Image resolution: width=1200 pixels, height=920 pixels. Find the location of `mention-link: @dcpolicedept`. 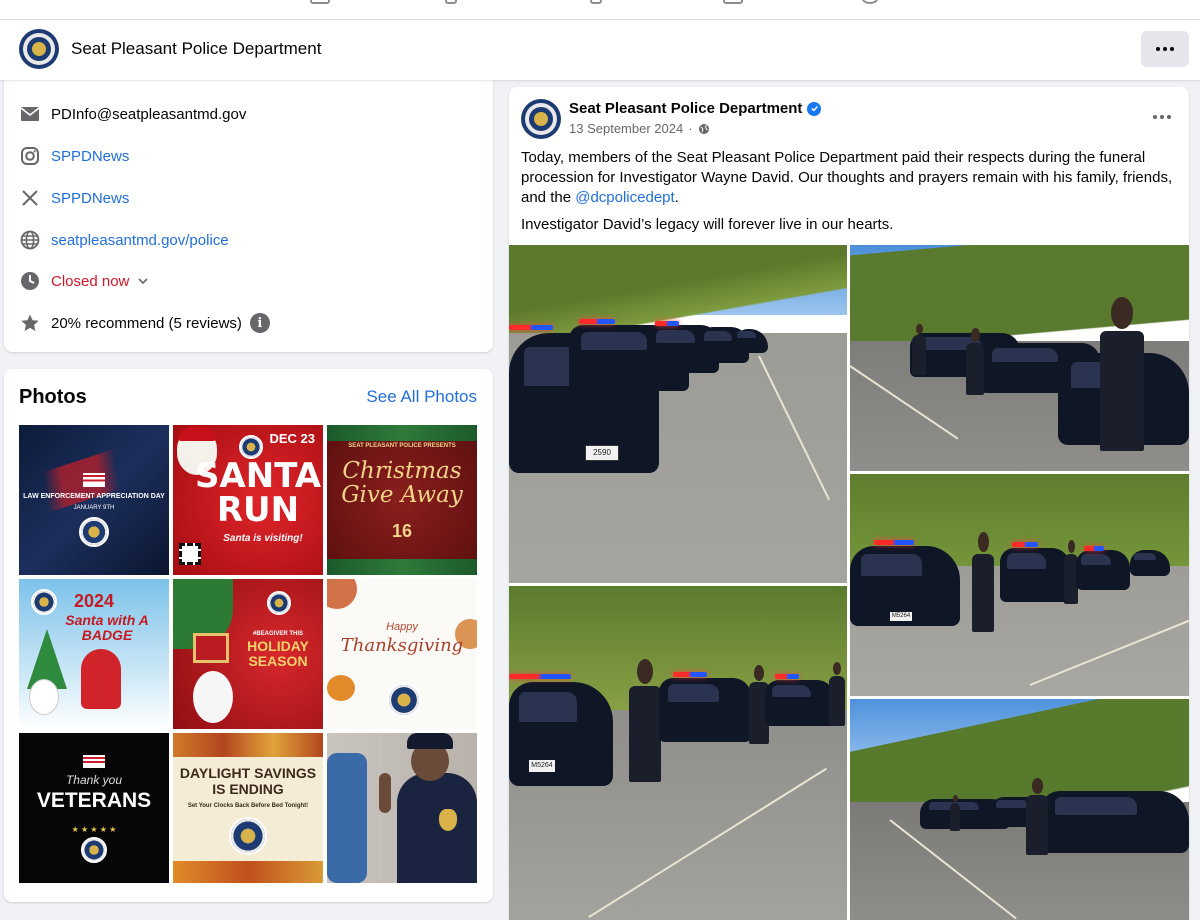

mention-link: @dcpolicedept is located at coordinates (624, 197).